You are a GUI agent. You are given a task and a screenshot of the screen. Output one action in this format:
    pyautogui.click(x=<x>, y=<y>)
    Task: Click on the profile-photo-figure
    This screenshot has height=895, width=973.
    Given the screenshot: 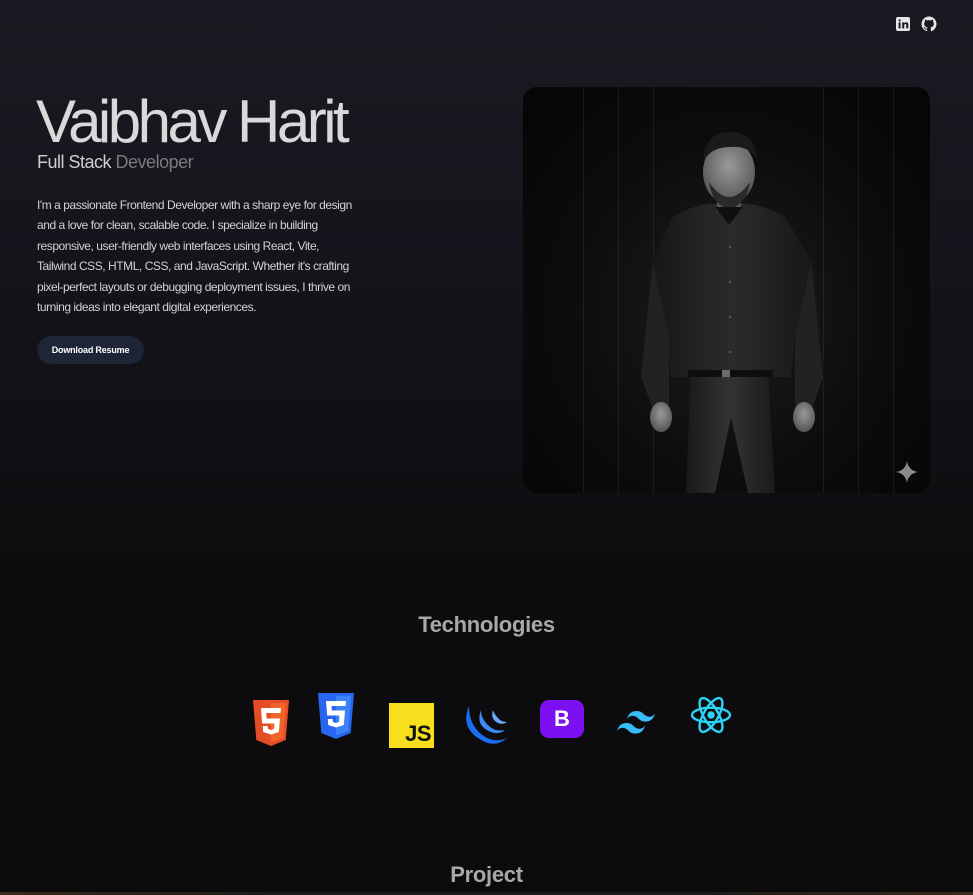 What is the action you would take?
    pyautogui.click(x=738, y=290)
    